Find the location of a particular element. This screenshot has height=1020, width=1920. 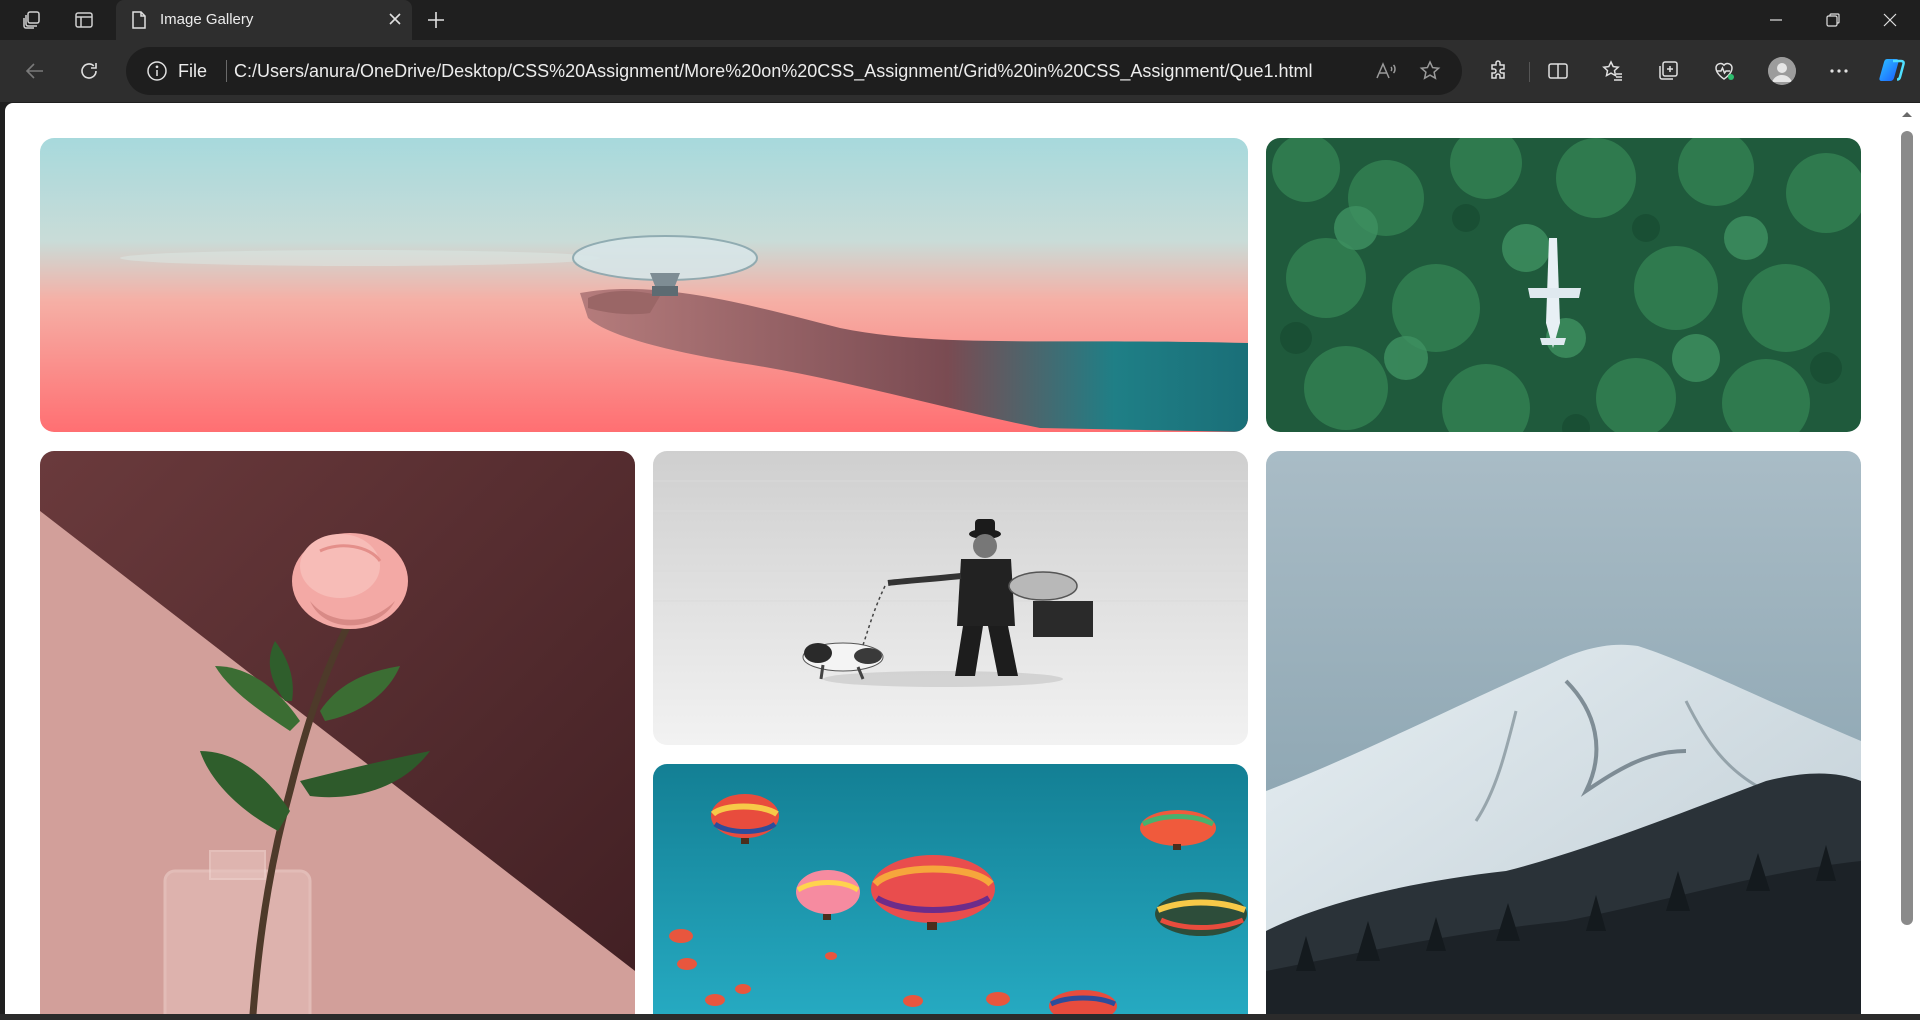

copilot-icon is located at coordinates (1892, 70).